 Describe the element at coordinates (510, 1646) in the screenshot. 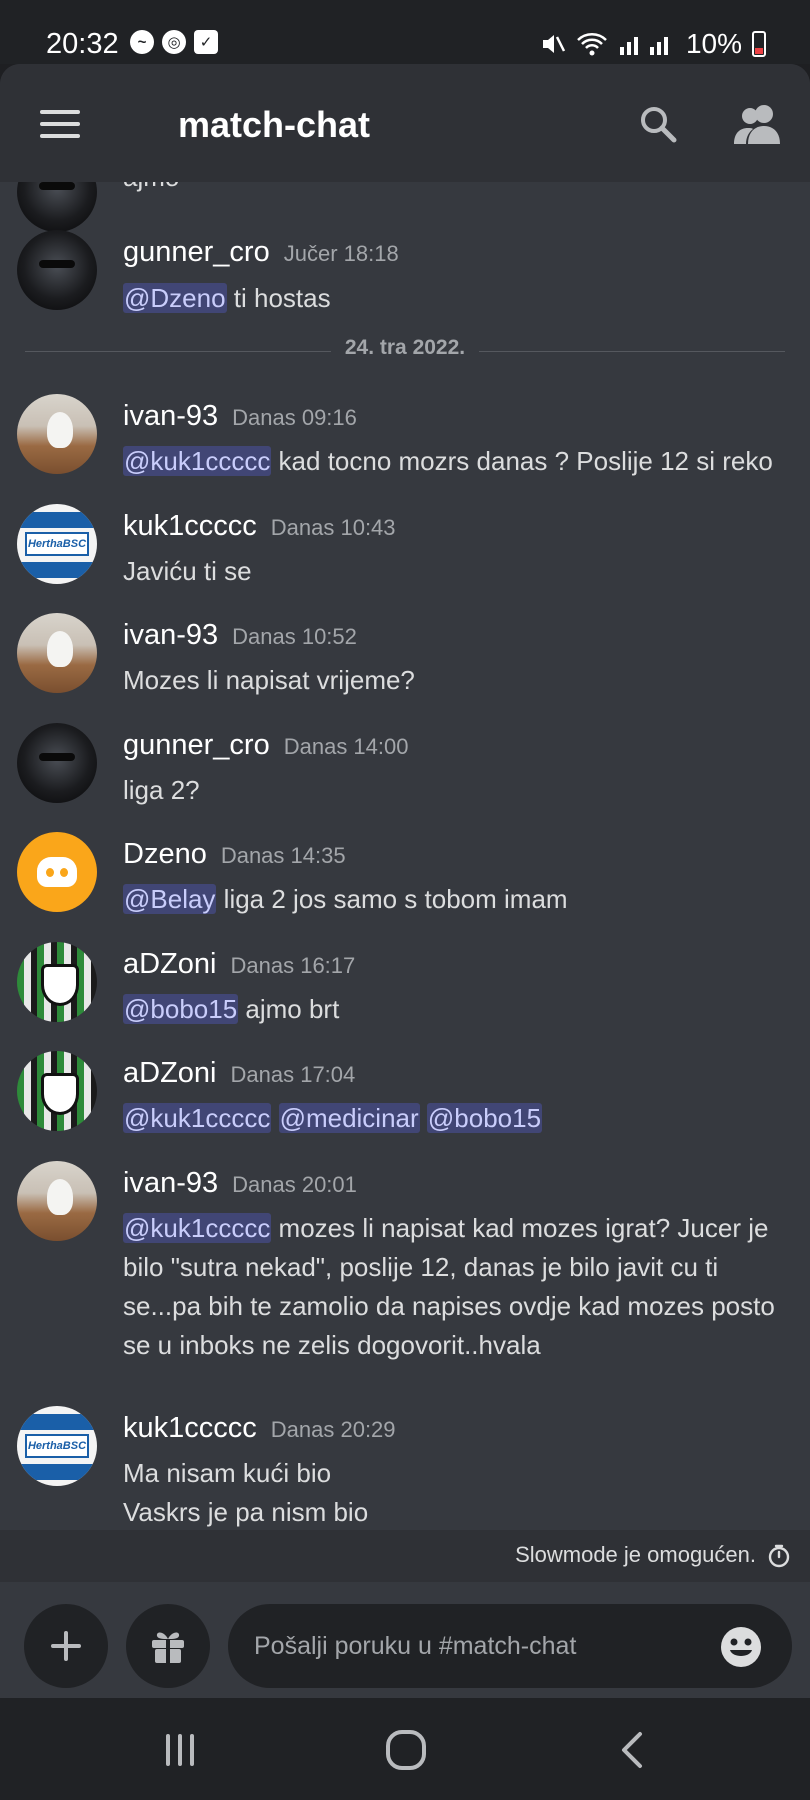

I see `message-input` at that location.